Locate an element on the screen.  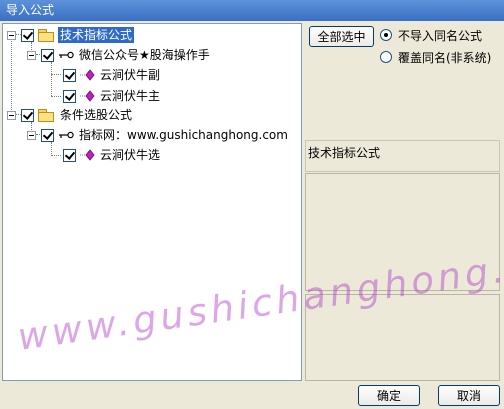
tree-node-author-site: 指标网：www.gushichanghong.com is located at coordinates (158, 135).